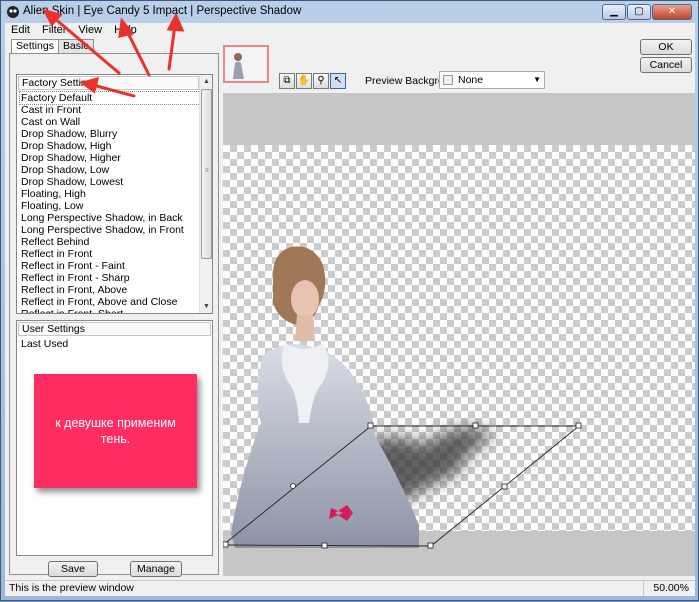 The height and width of the screenshot is (602, 699). Describe the element at coordinates (666, 65) in the screenshot. I see `cancel-button: Cancel` at that location.